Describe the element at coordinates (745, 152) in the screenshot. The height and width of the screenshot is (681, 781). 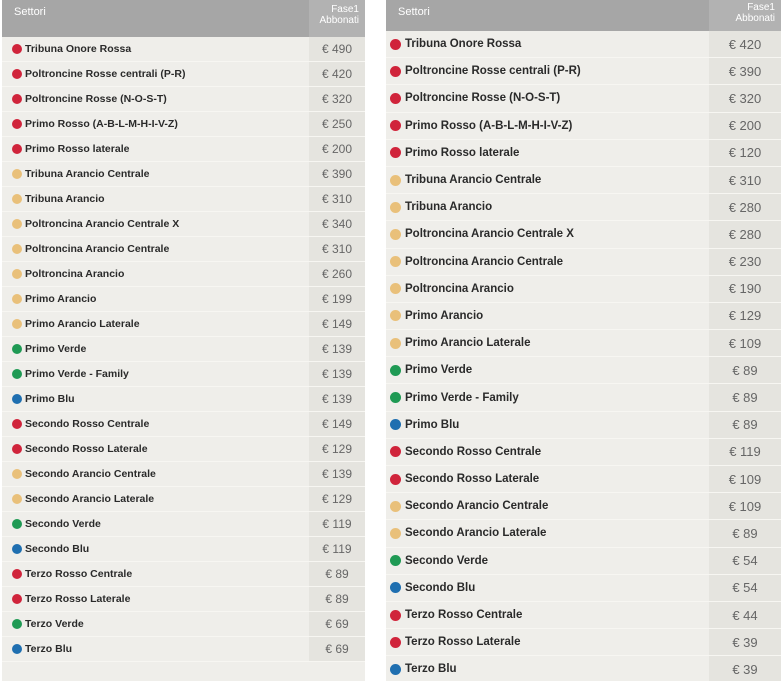
I see `sector-price: € 120` at that location.